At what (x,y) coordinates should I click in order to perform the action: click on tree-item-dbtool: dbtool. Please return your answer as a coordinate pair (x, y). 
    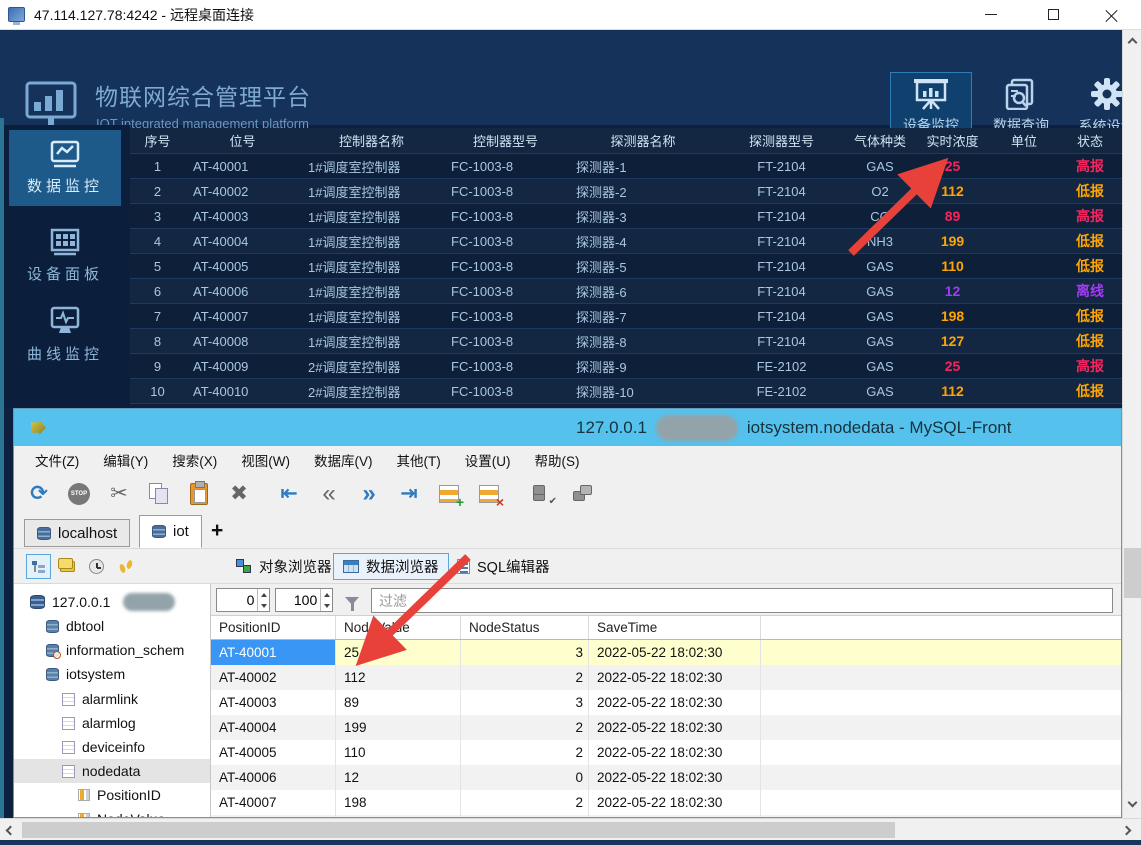
    Looking at the image, I should click on (112, 626).